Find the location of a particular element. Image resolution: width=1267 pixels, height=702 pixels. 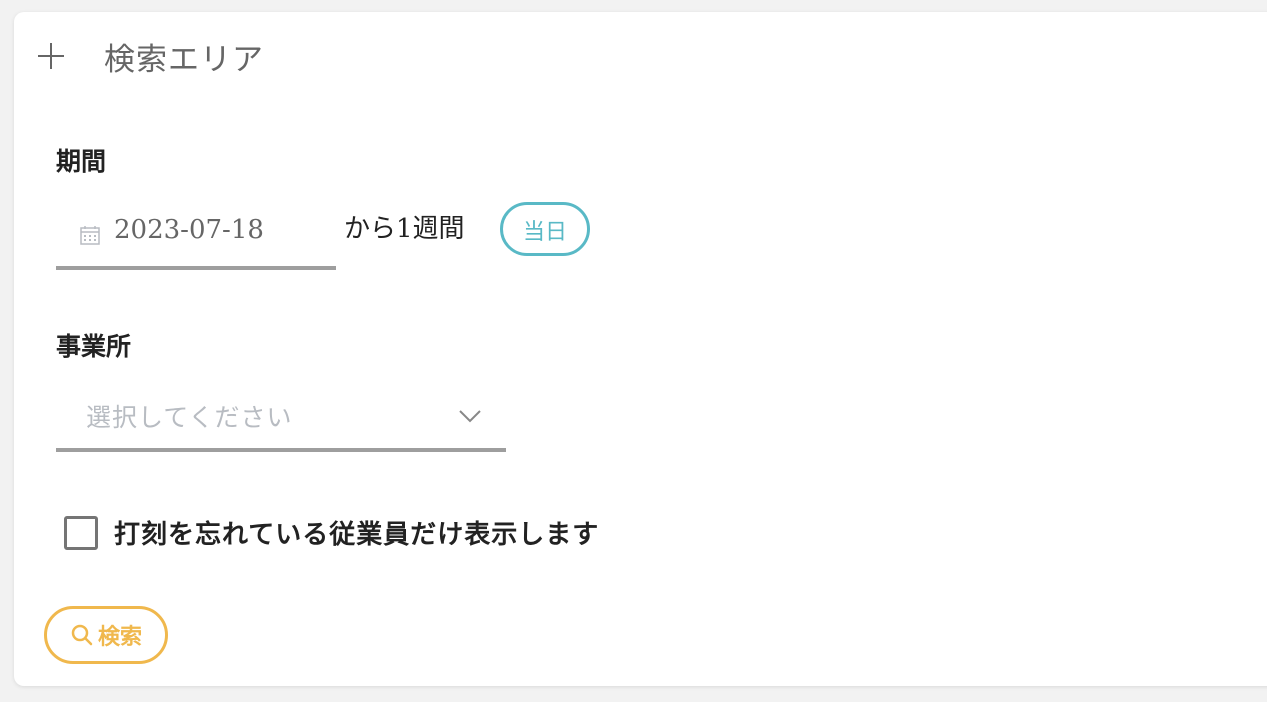

forgotten-clock-filter: 打刻を忘れている従業員だけ表示します is located at coordinates (331, 532).